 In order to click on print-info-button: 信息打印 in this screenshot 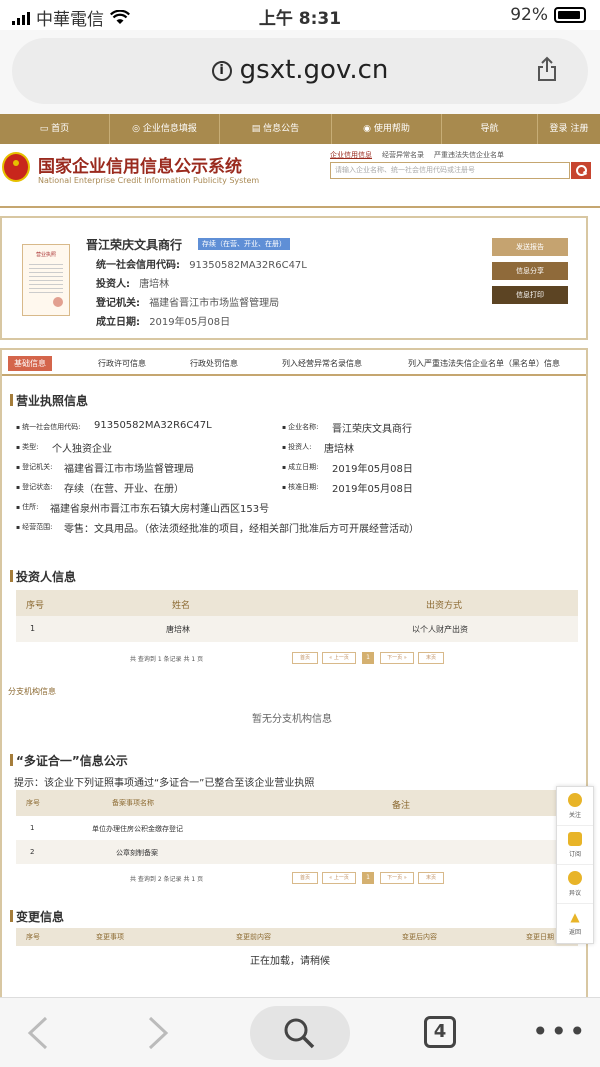, I will do `click(530, 295)`.